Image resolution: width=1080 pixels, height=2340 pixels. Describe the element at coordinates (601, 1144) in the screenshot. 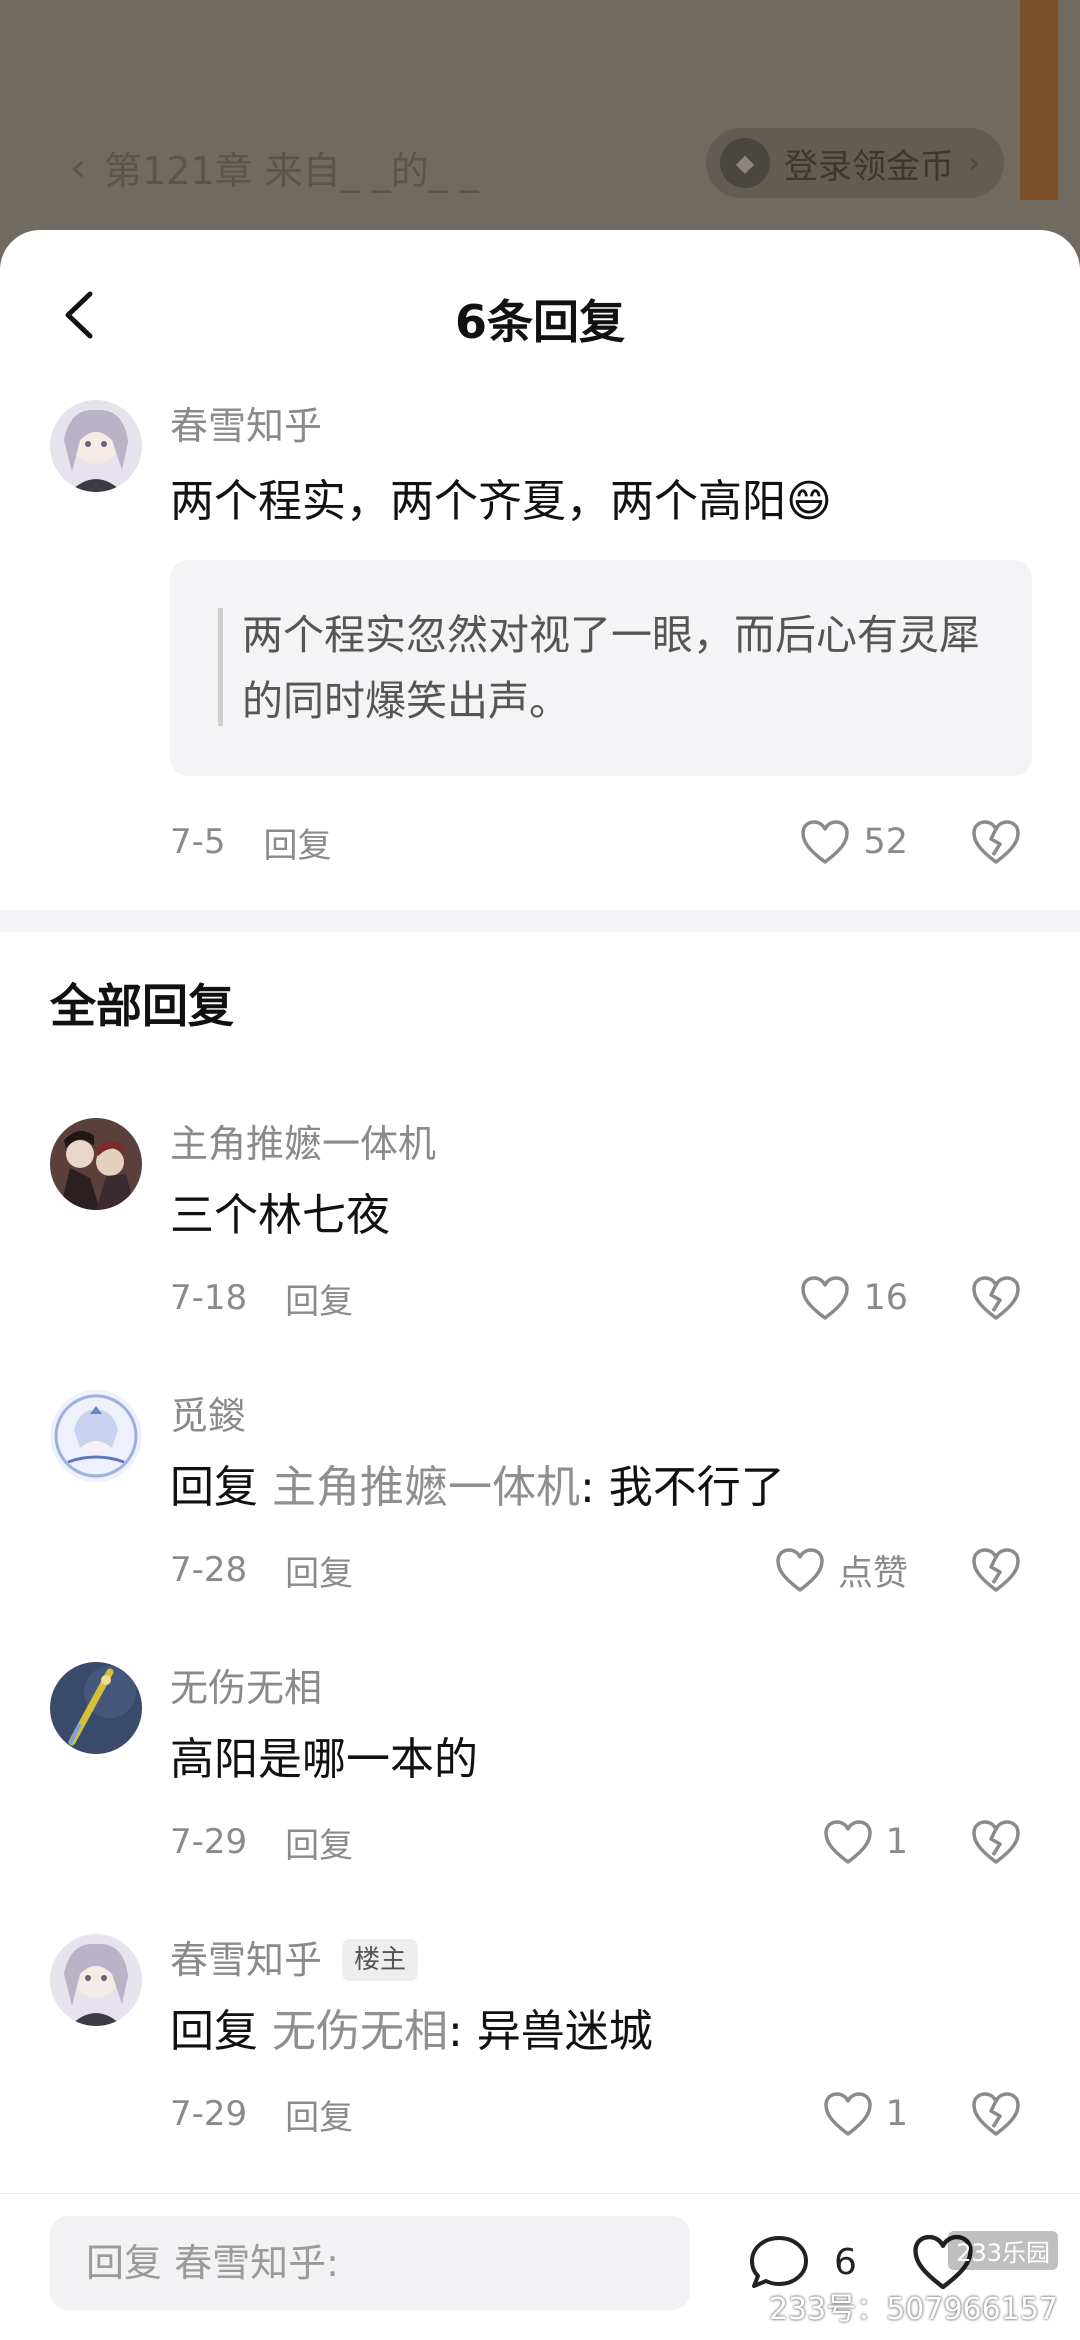

I see `username: 主角推嬷一体机` at that location.